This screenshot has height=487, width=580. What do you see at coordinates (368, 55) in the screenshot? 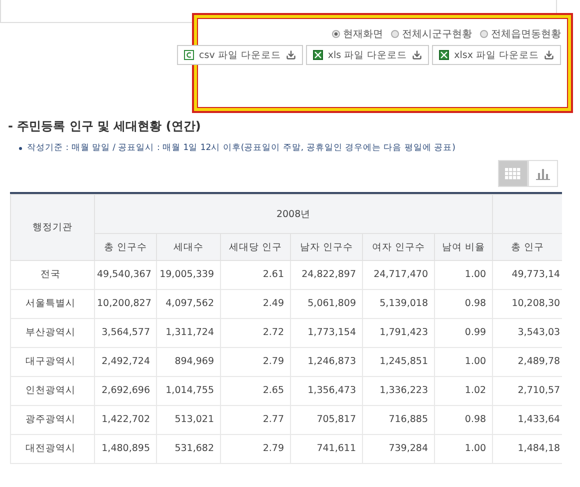
I see `download-button: xls 파일 다운로드` at bounding box center [368, 55].